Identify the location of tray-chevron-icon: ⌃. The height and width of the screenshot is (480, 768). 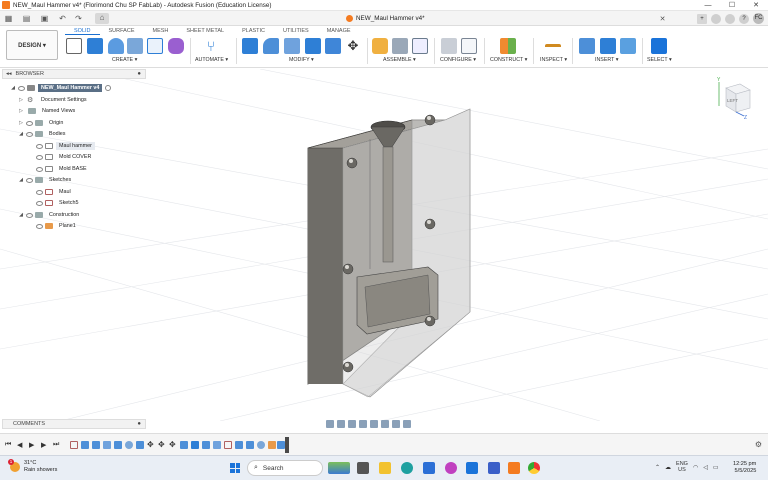
(657, 467).